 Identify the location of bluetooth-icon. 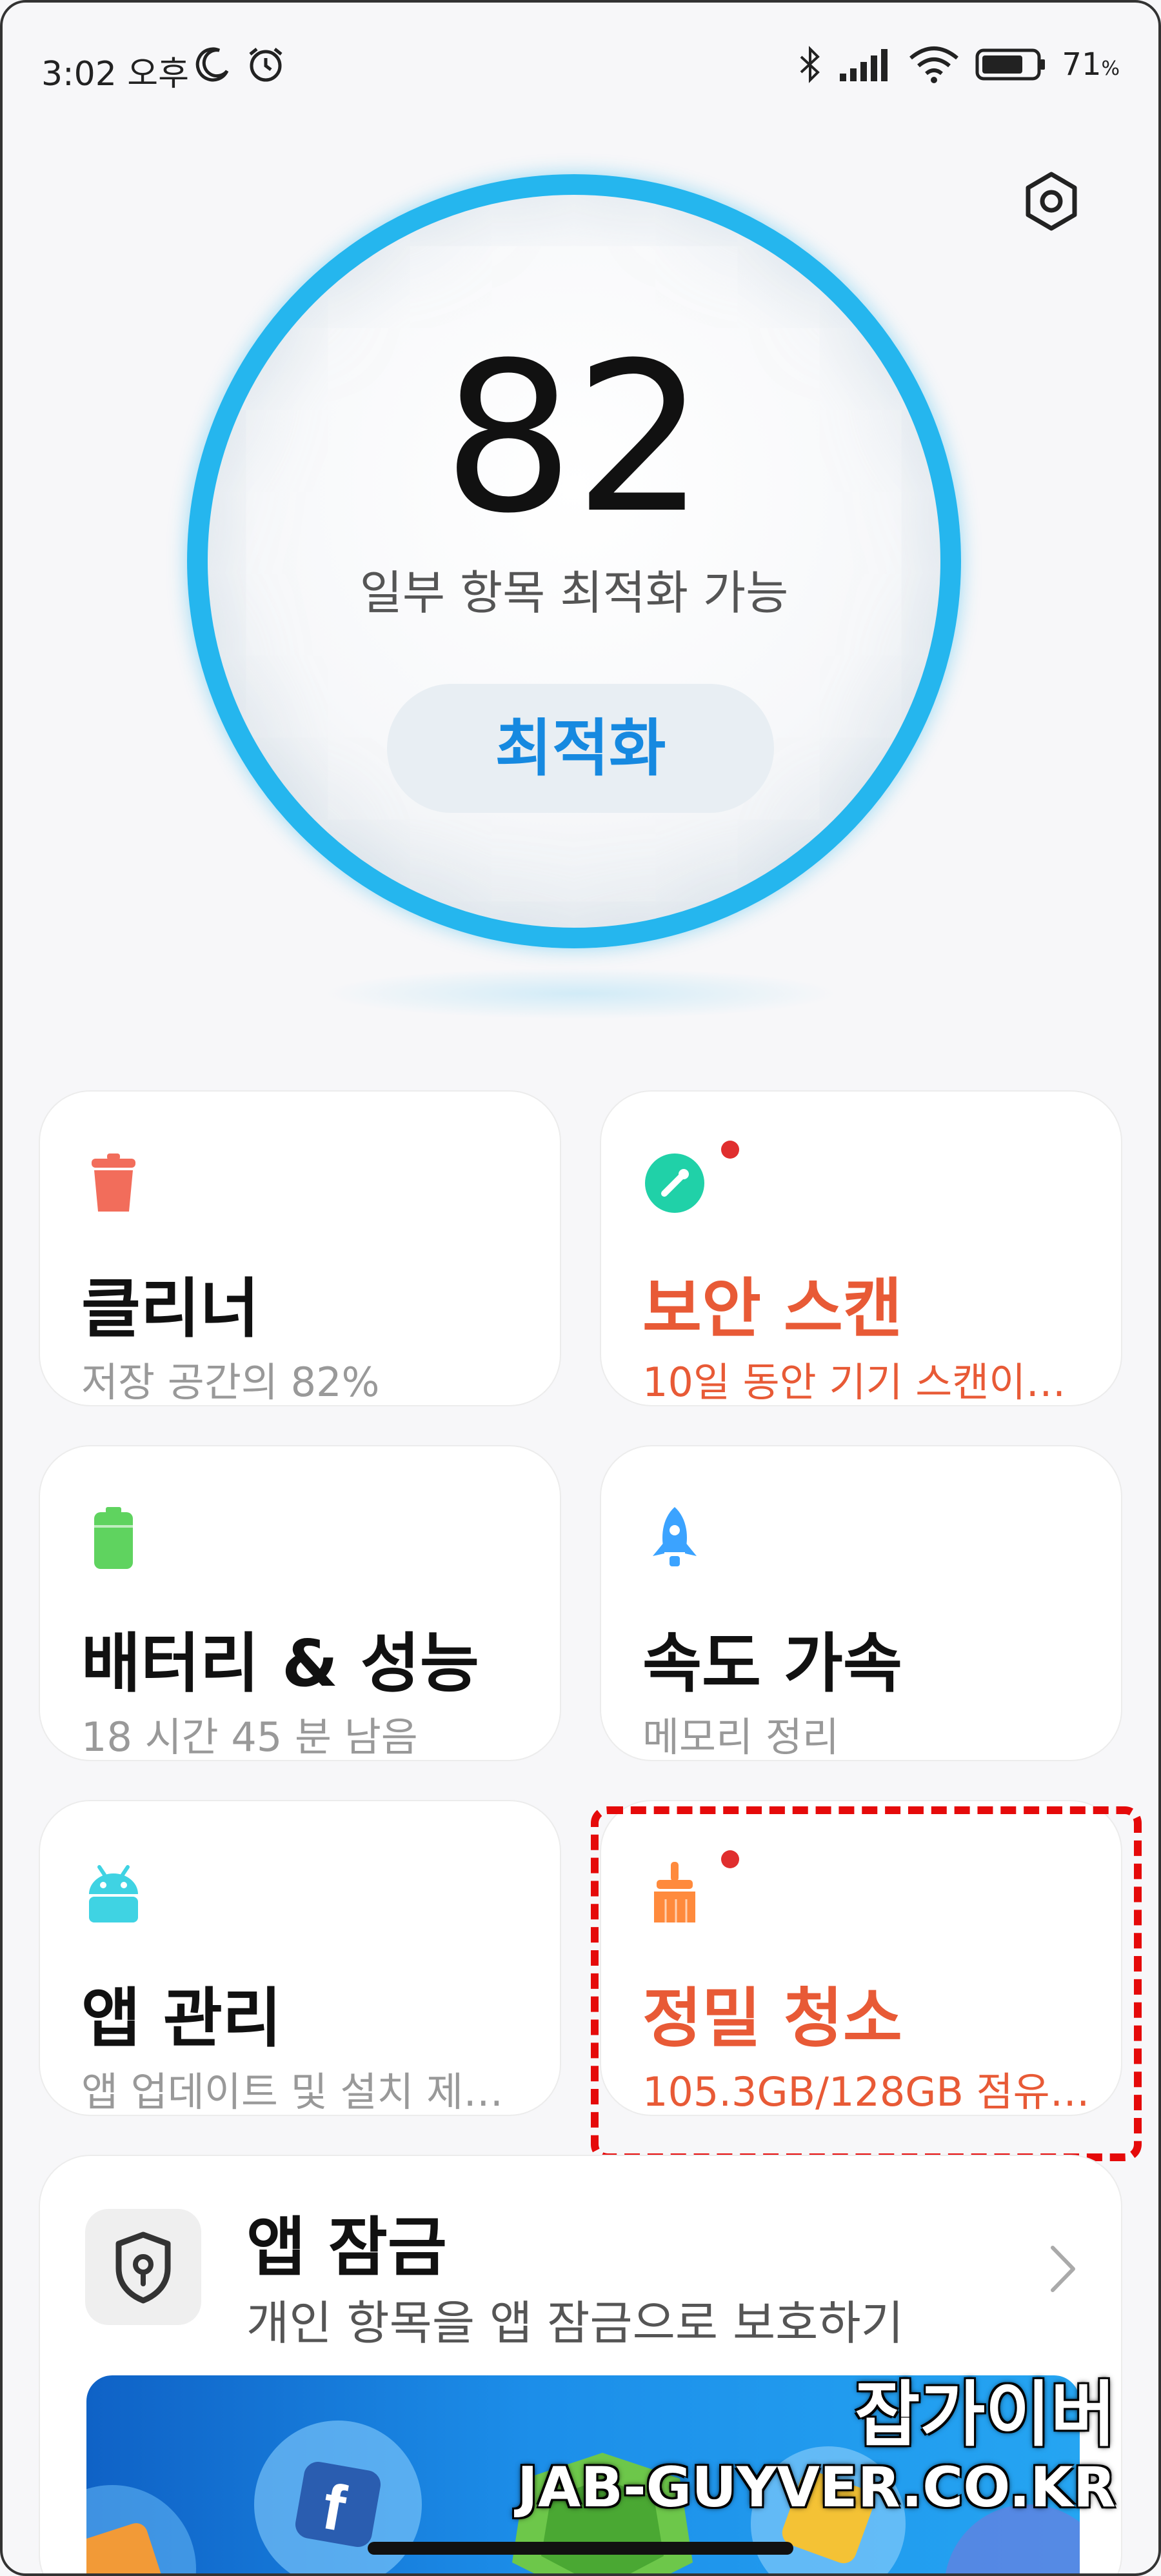
(810, 64).